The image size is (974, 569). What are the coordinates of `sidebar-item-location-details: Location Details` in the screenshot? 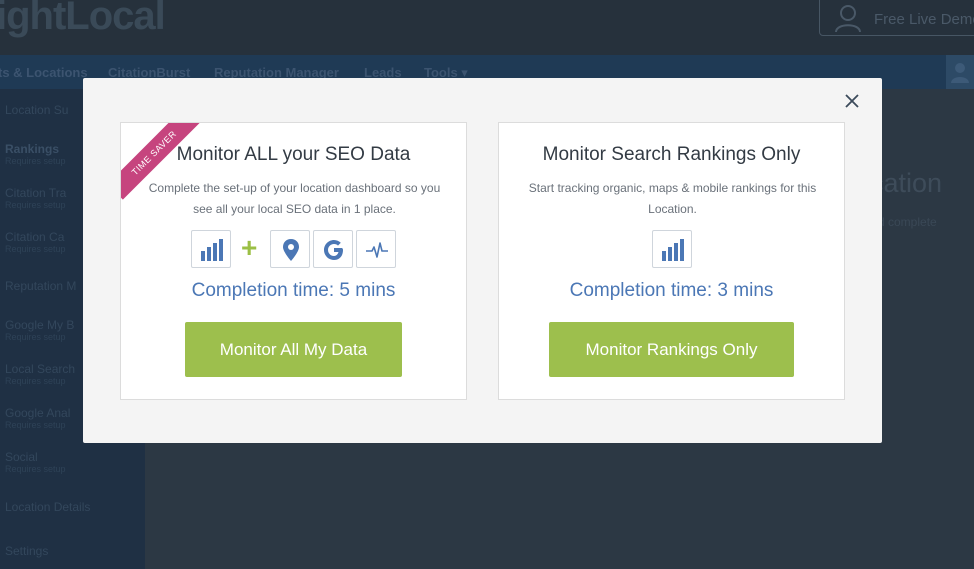 It's located at (75, 507).